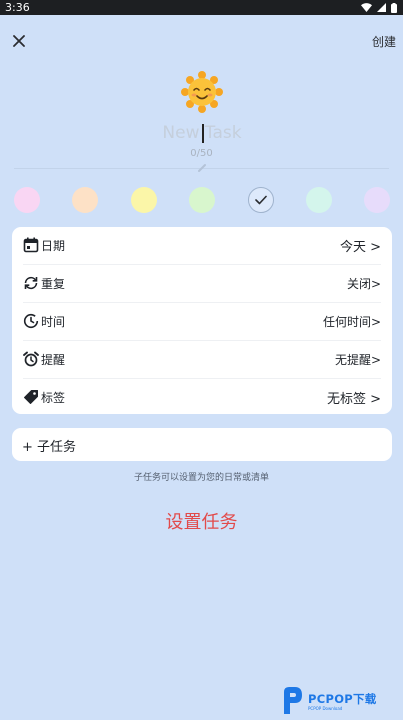 The image size is (403, 720). I want to click on reminder-value: 无提醒>, so click(357, 360).